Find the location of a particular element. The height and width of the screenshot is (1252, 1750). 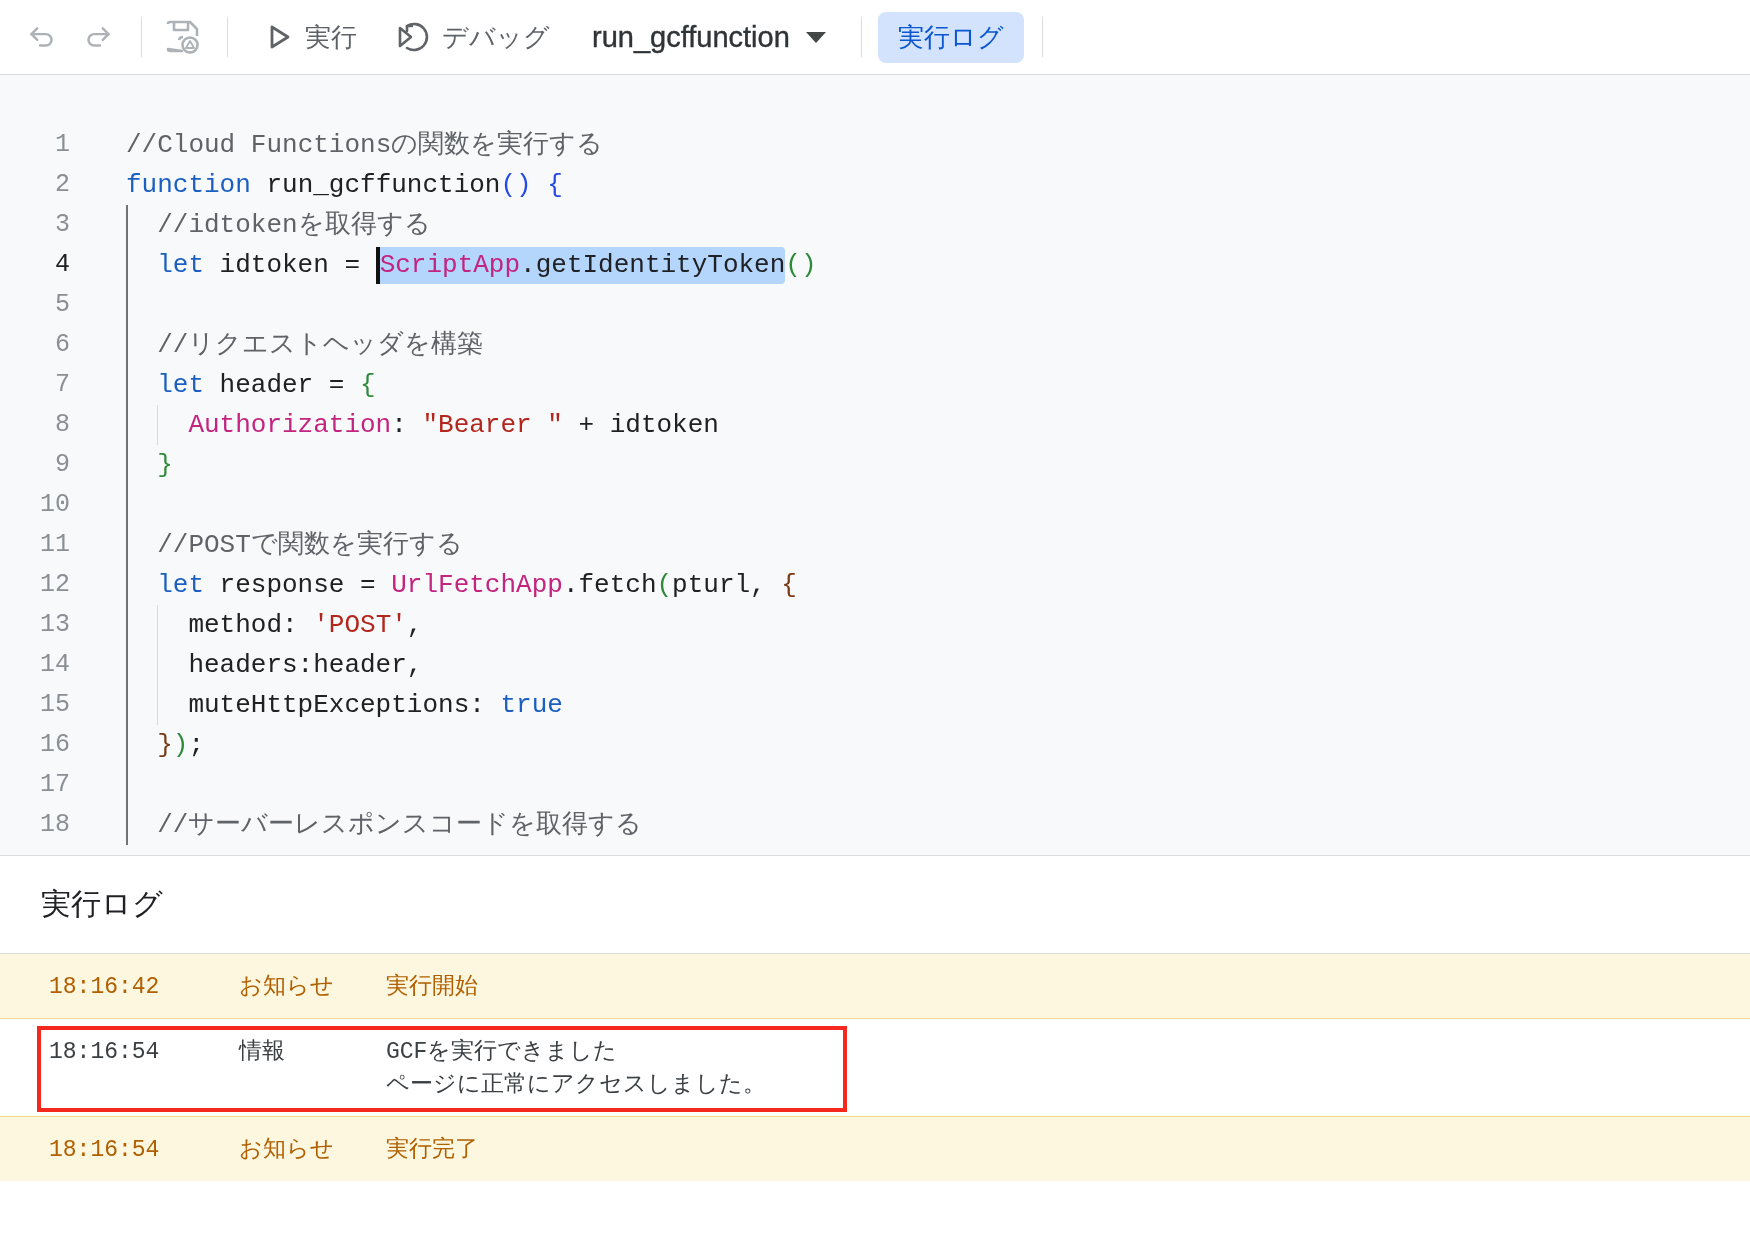

code-text: headers:header, is located at coordinates (305, 665).